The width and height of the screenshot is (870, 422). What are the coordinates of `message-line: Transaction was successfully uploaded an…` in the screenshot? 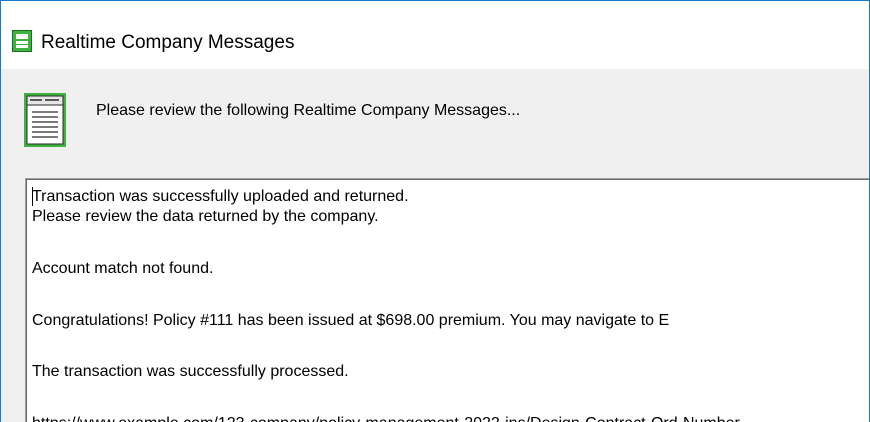 It's located at (220, 196).